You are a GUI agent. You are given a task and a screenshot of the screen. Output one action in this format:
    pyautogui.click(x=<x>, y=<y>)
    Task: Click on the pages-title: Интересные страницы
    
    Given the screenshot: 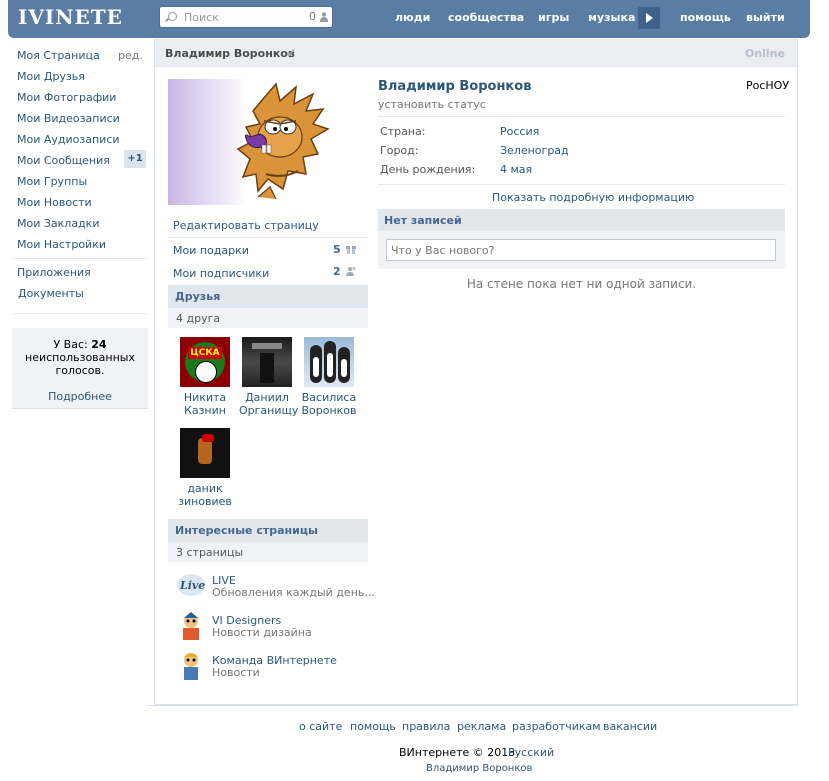 What is the action you would take?
    pyautogui.click(x=246, y=530)
    